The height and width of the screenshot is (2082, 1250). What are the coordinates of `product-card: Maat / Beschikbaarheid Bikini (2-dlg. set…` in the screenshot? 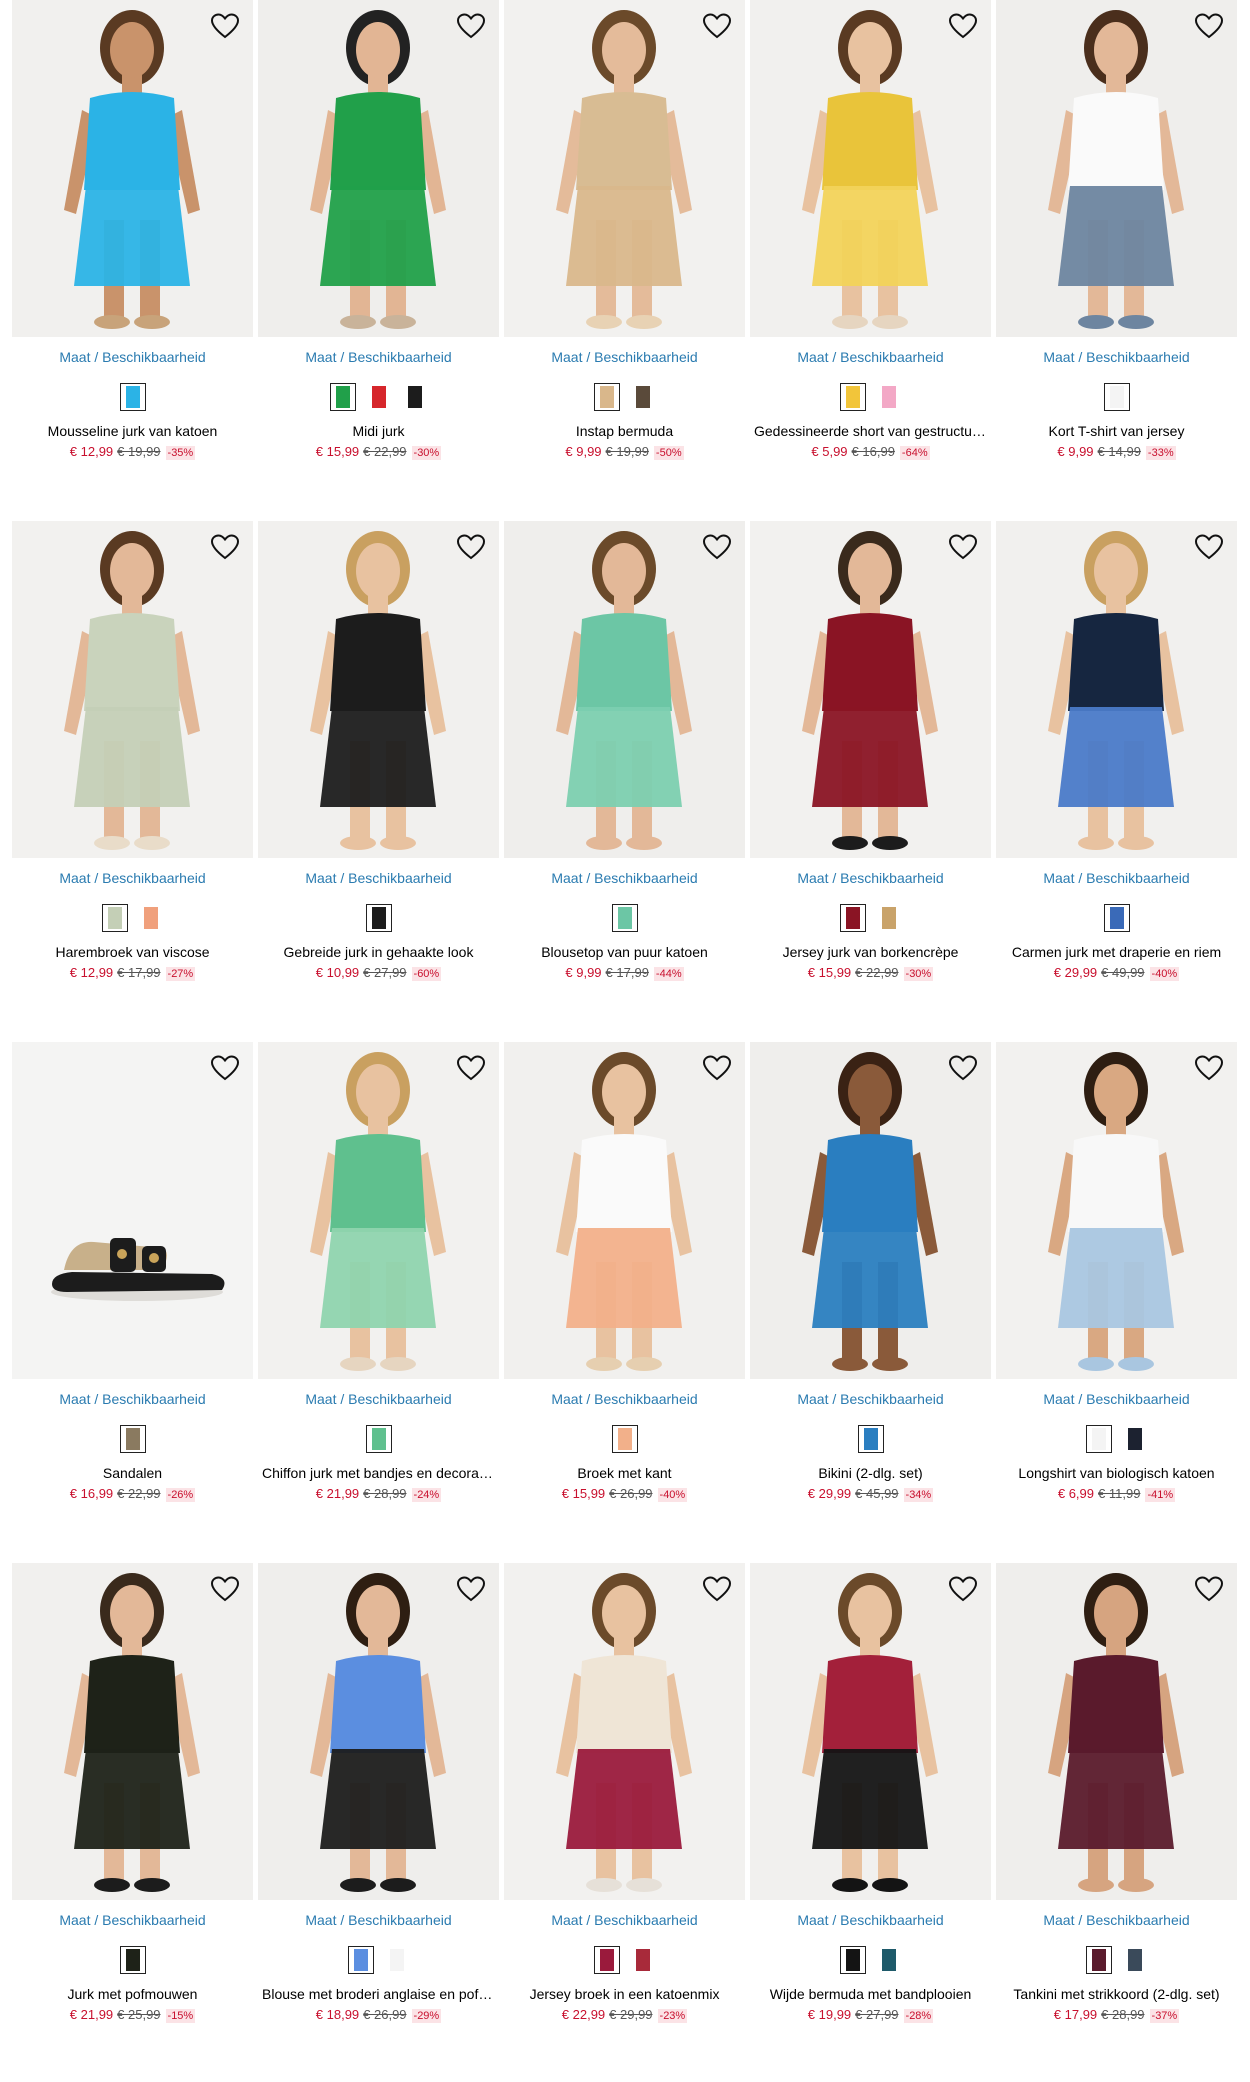 It's located at (870, 1273).